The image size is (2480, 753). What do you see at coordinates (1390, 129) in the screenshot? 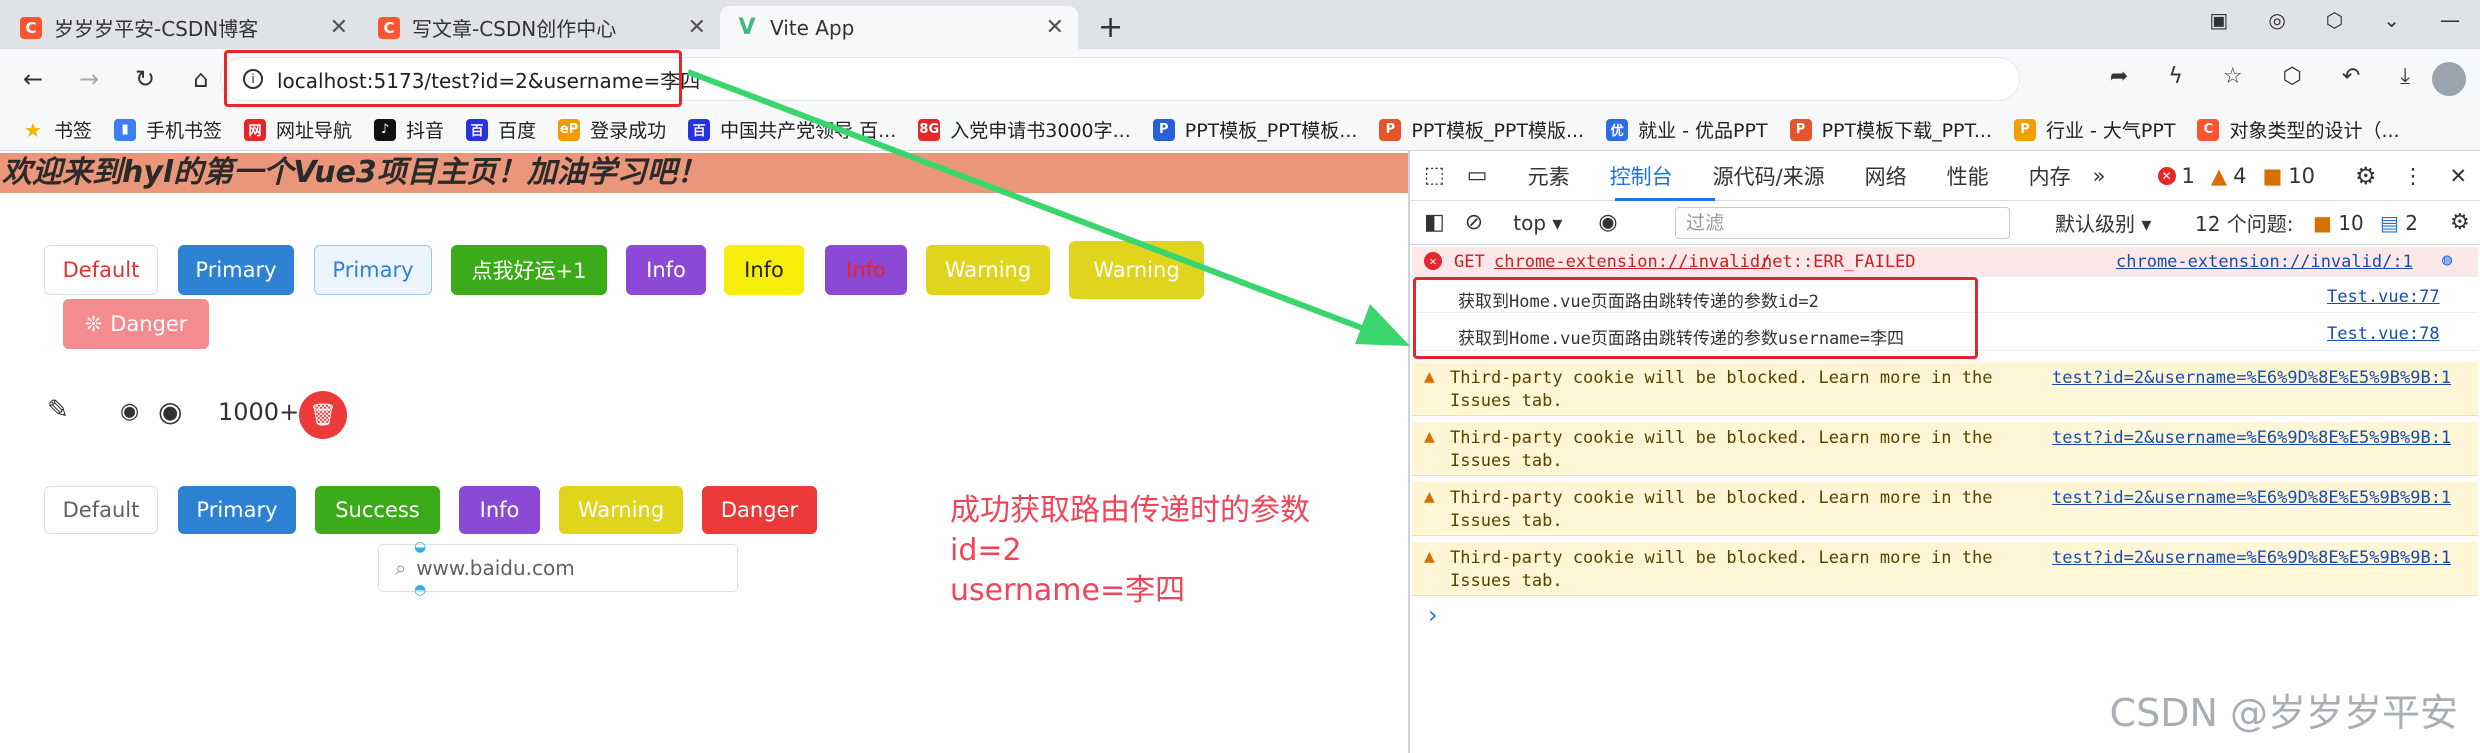
I see `bookmark-icon: P` at bounding box center [1390, 129].